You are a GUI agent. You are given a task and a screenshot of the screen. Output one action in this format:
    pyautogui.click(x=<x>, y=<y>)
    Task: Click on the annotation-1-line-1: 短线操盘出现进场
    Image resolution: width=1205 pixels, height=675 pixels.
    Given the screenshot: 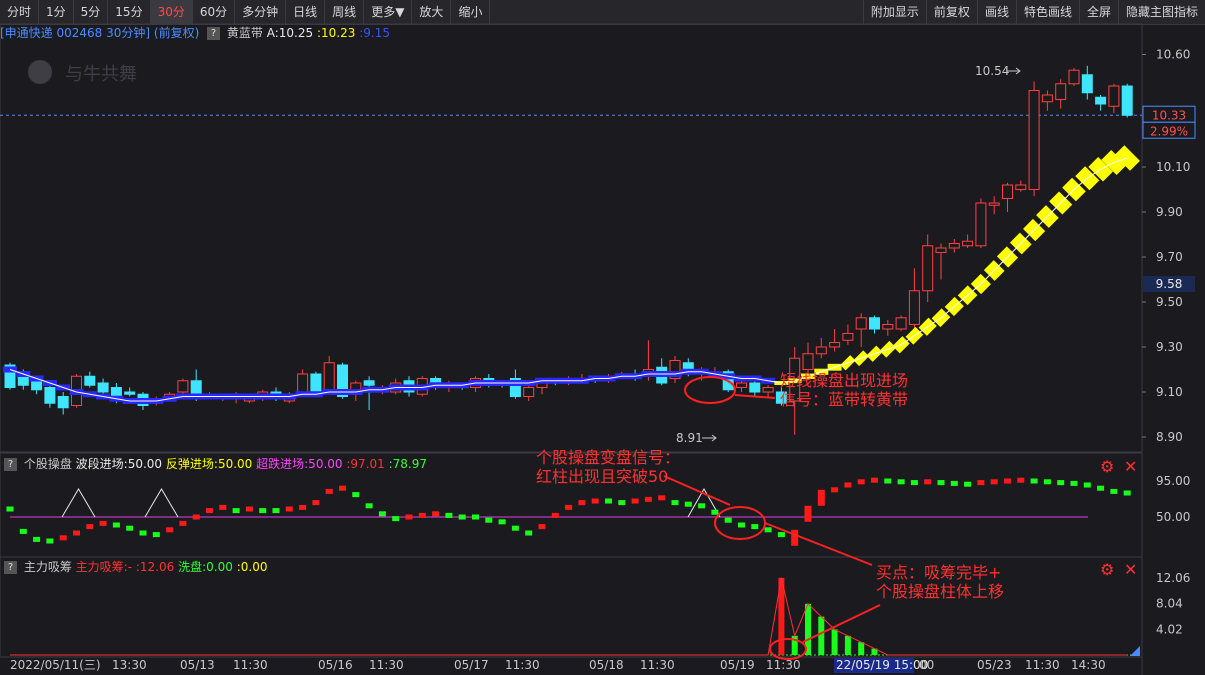 What is the action you would take?
    pyautogui.click(x=844, y=380)
    